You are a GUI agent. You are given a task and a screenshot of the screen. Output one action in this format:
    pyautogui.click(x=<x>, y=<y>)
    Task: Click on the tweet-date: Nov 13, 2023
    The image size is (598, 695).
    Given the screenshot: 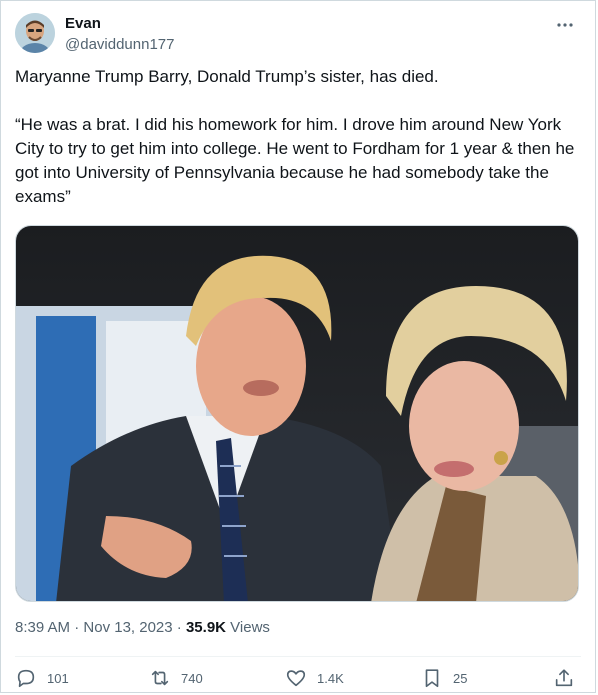 What is the action you would take?
    pyautogui.click(x=127, y=627)
    